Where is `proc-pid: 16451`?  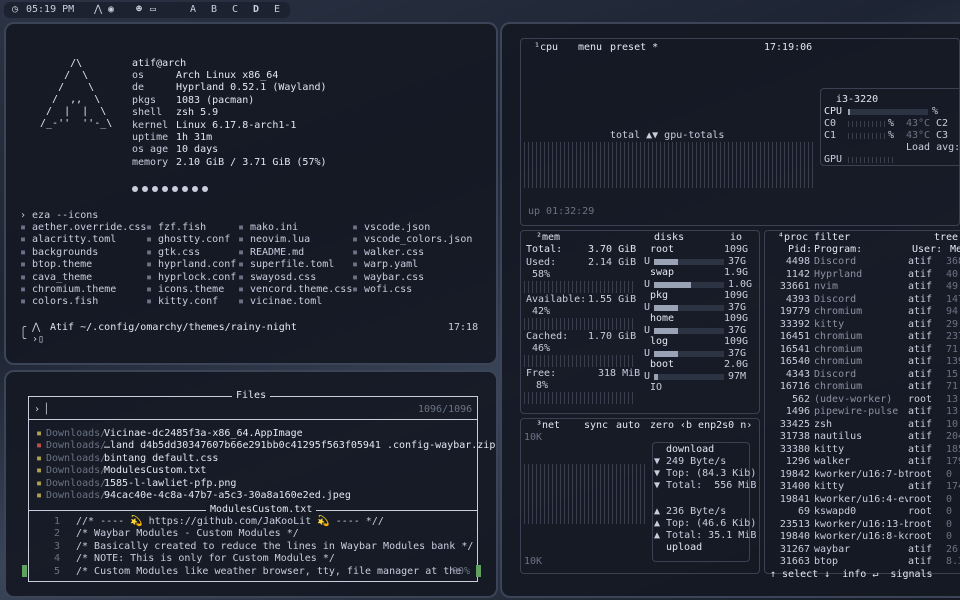
proc-pid: 16451 is located at coordinates (794, 337).